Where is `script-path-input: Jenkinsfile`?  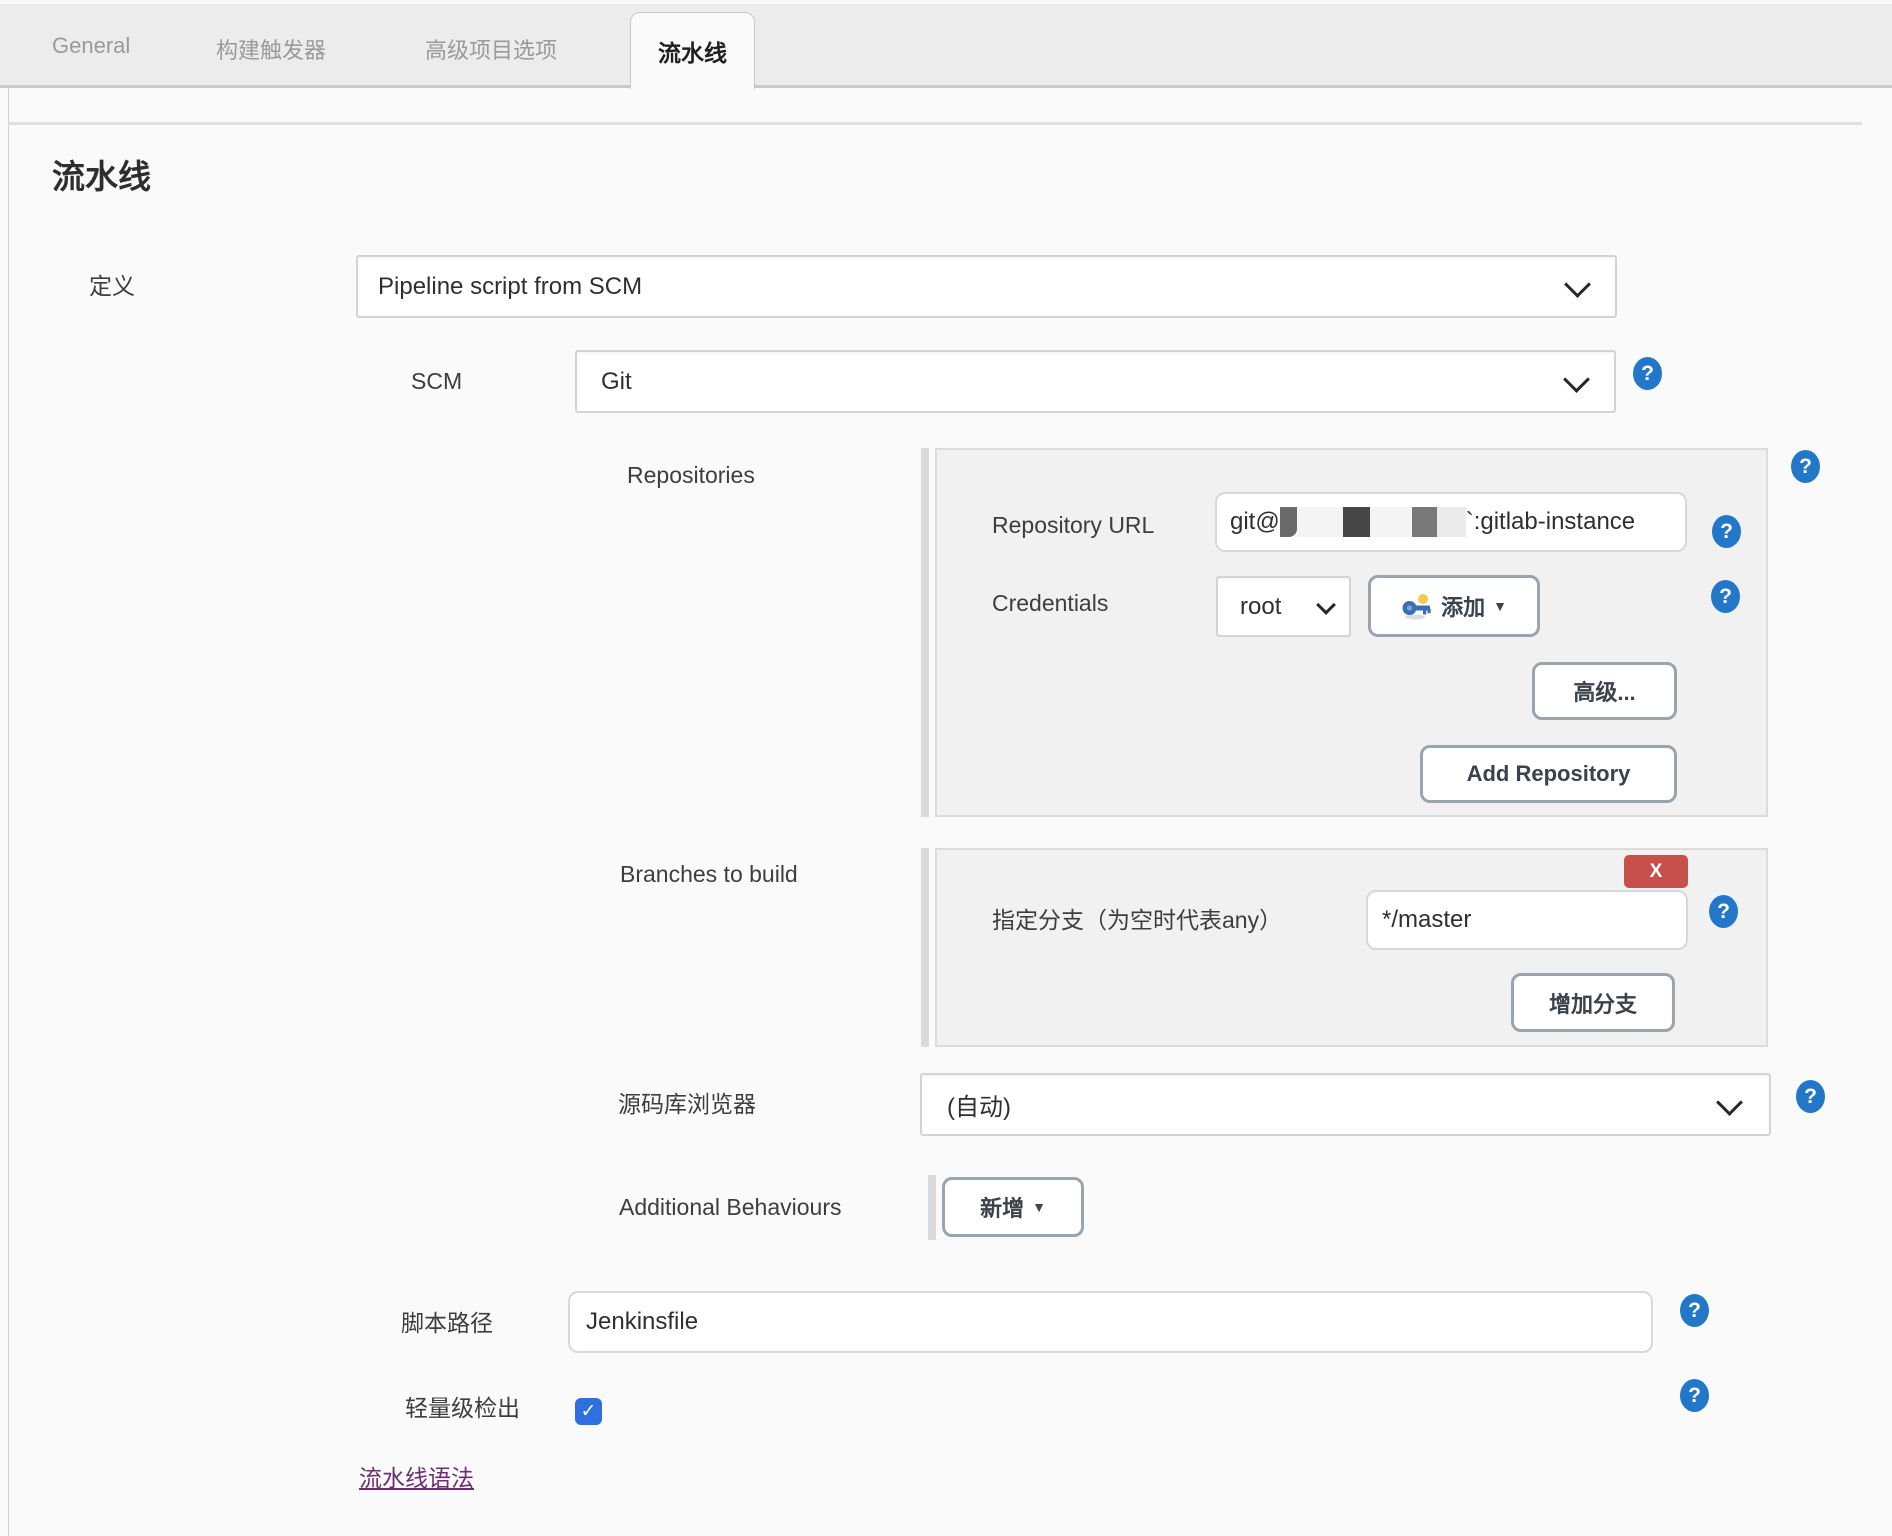
script-path-input: Jenkinsfile is located at coordinates (1110, 1322).